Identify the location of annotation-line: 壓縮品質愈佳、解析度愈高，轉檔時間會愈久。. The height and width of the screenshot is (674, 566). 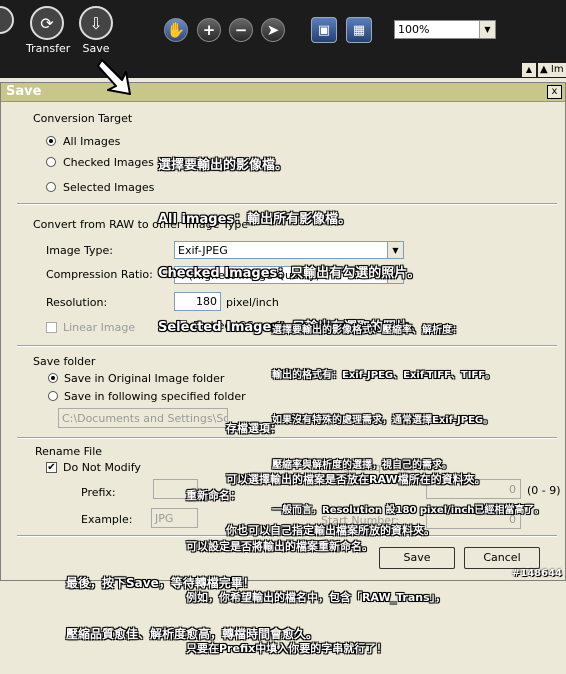
(192, 634).